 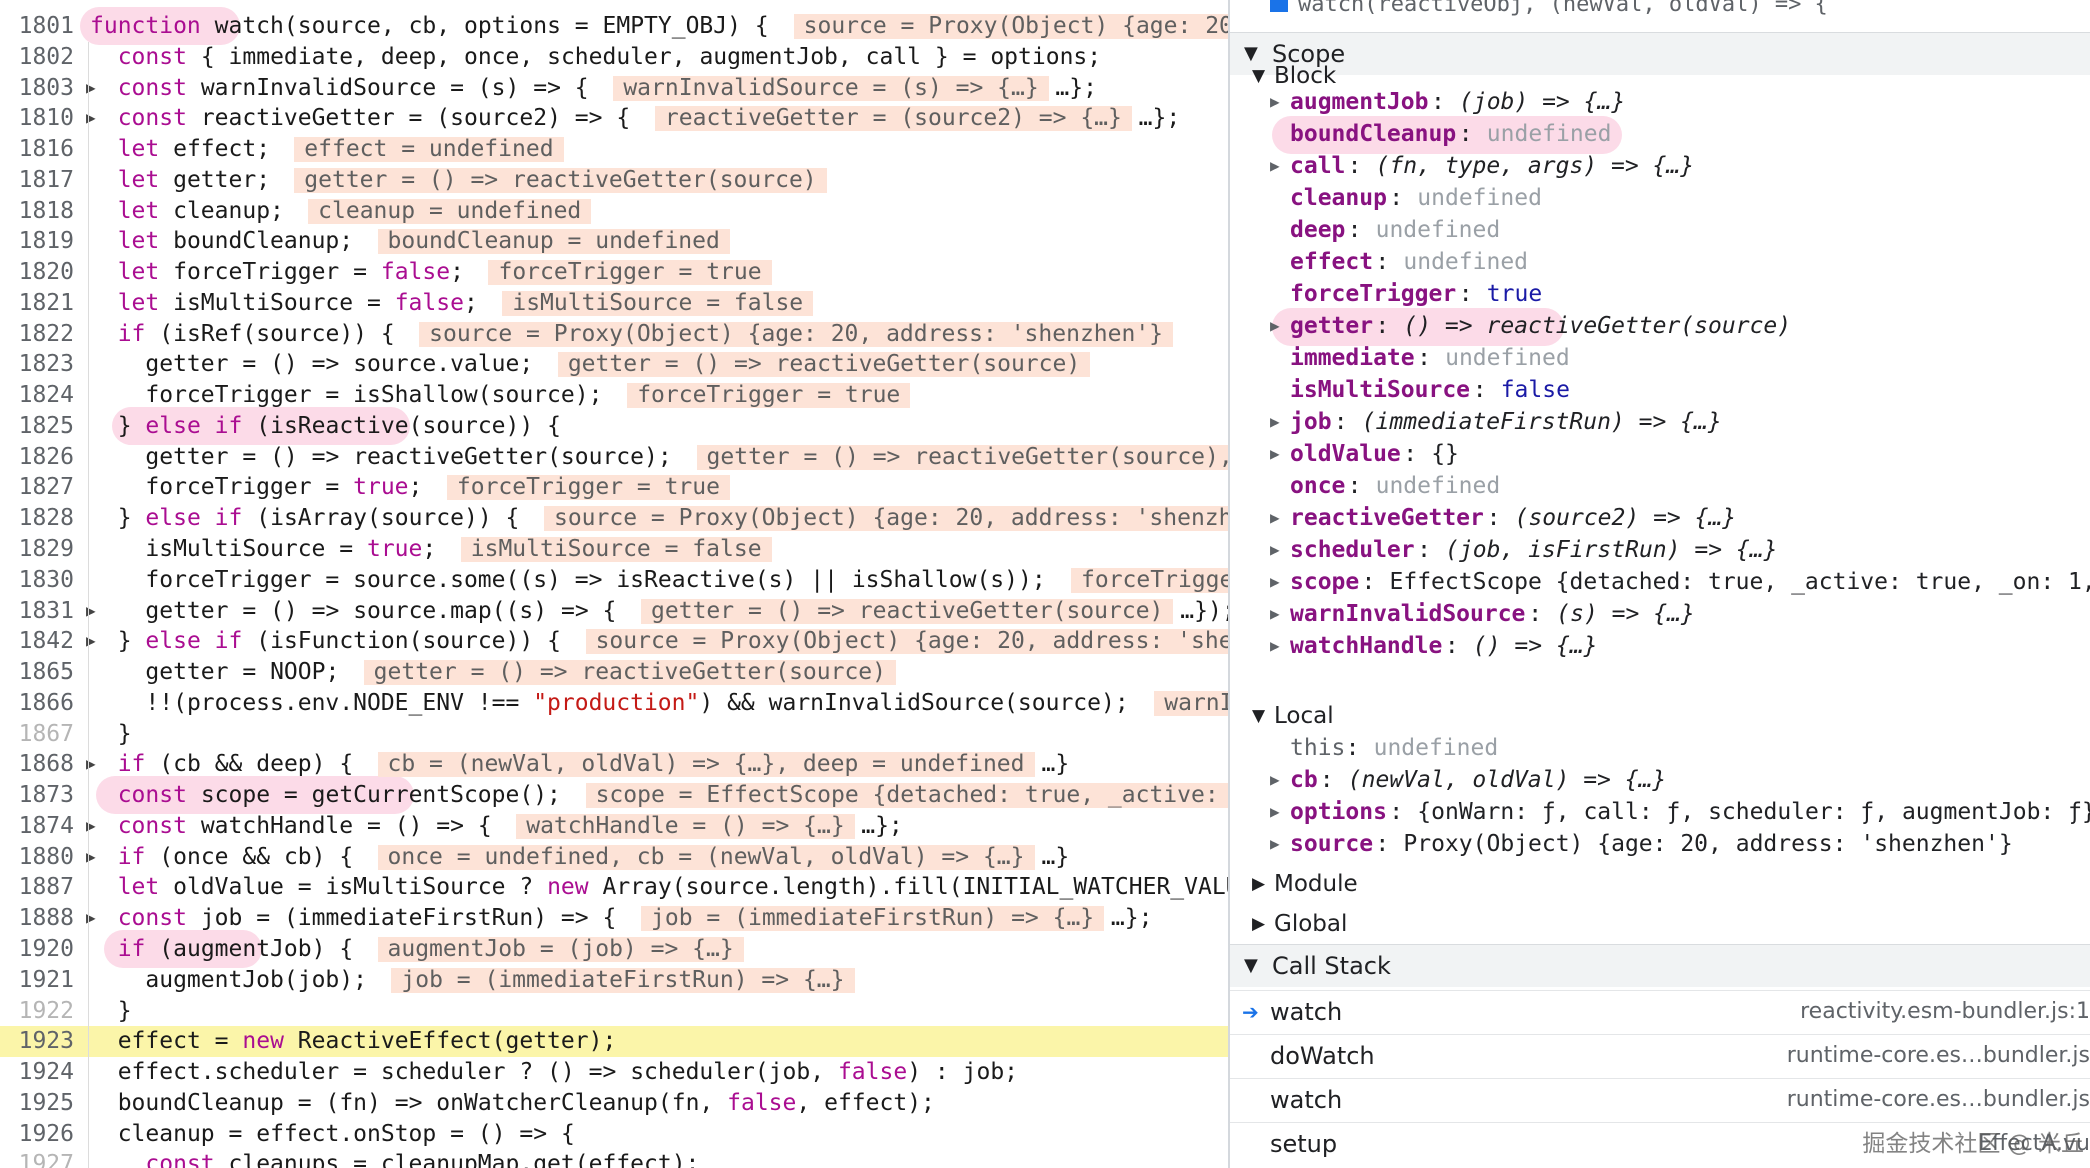 I want to click on line-number: 1888, so click(x=37, y=918).